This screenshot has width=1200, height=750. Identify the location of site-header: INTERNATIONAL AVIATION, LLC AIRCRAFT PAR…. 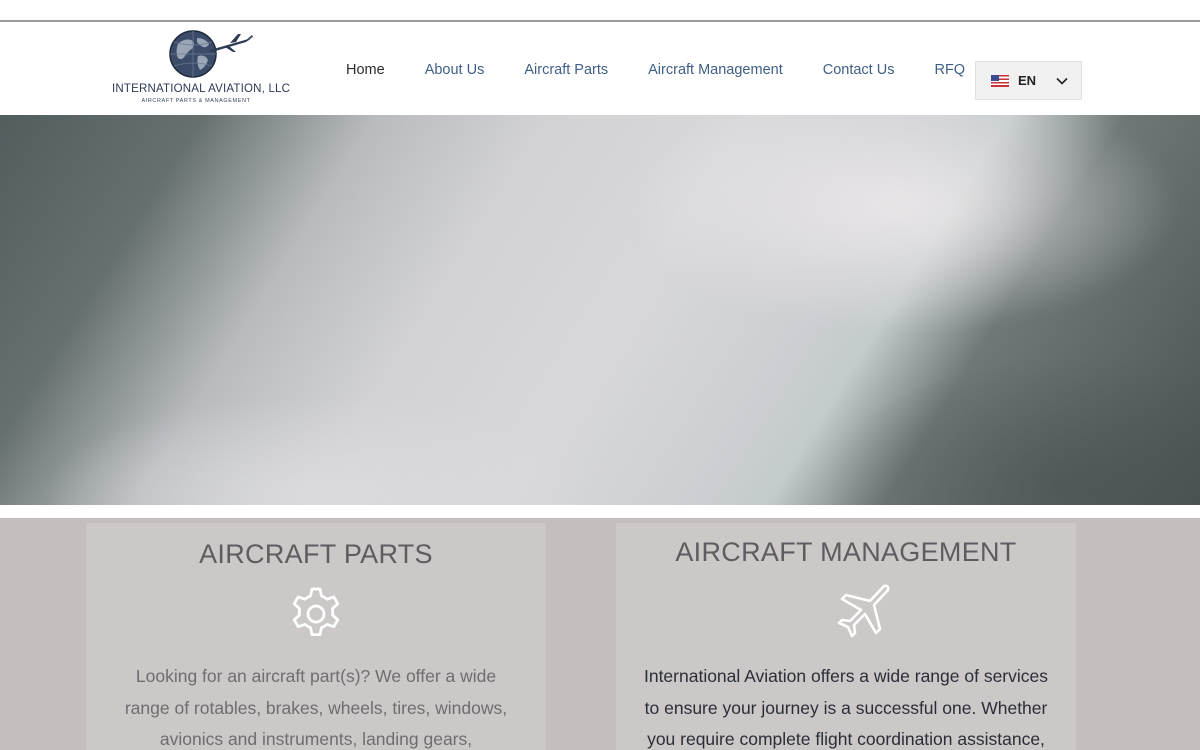
(600, 69).